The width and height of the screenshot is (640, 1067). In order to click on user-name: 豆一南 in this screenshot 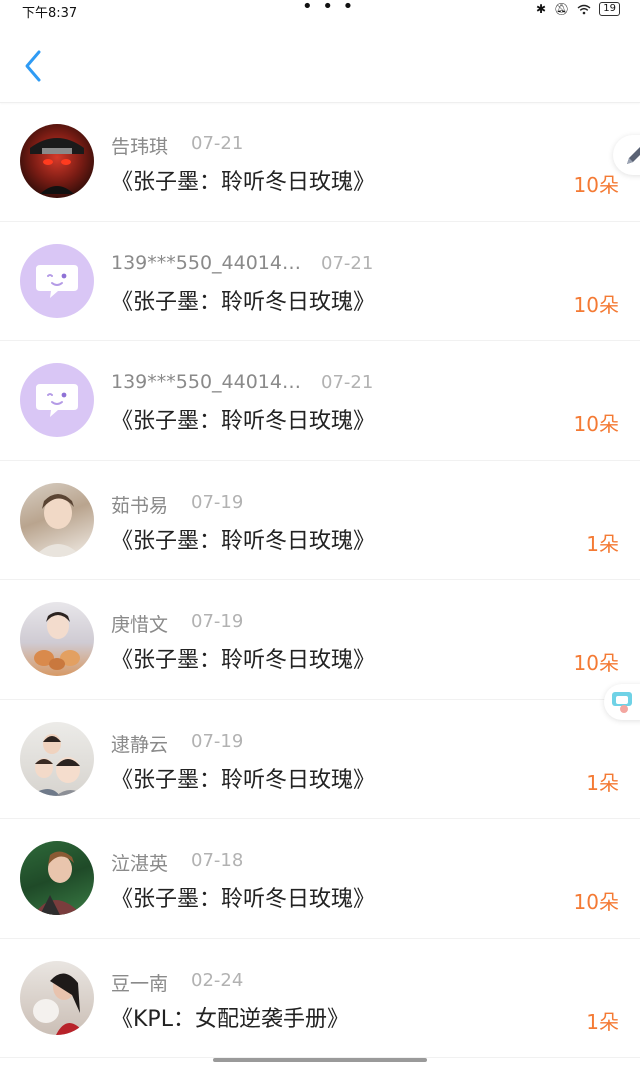, I will do `click(140, 983)`.